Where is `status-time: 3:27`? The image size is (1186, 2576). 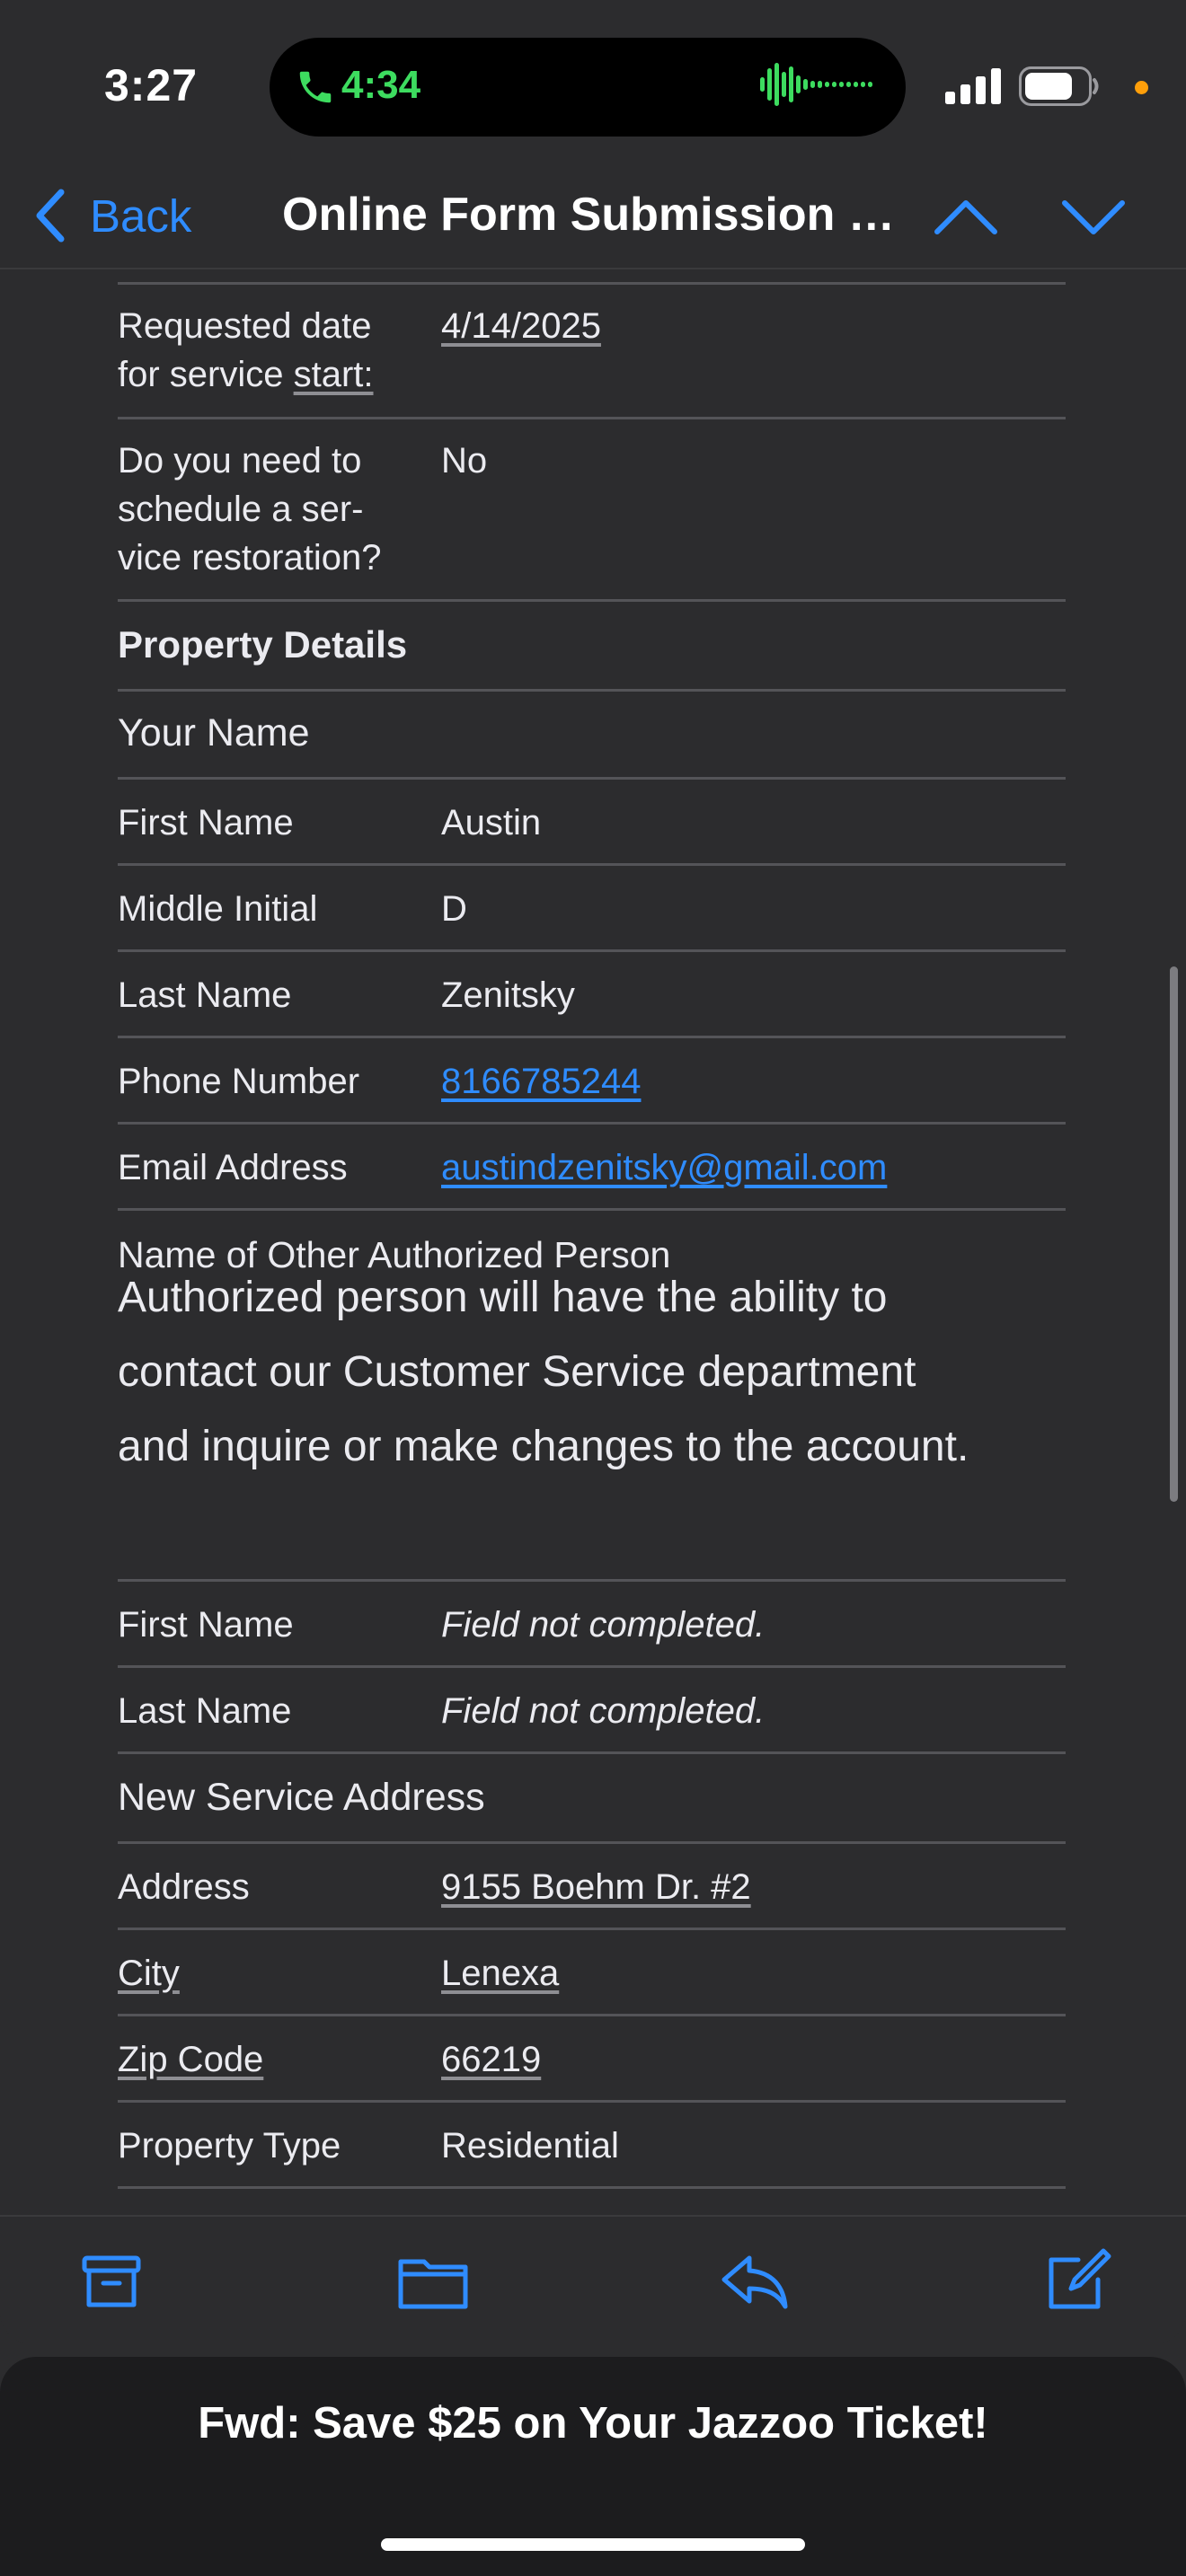 status-time: 3:27 is located at coordinates (151, 85).